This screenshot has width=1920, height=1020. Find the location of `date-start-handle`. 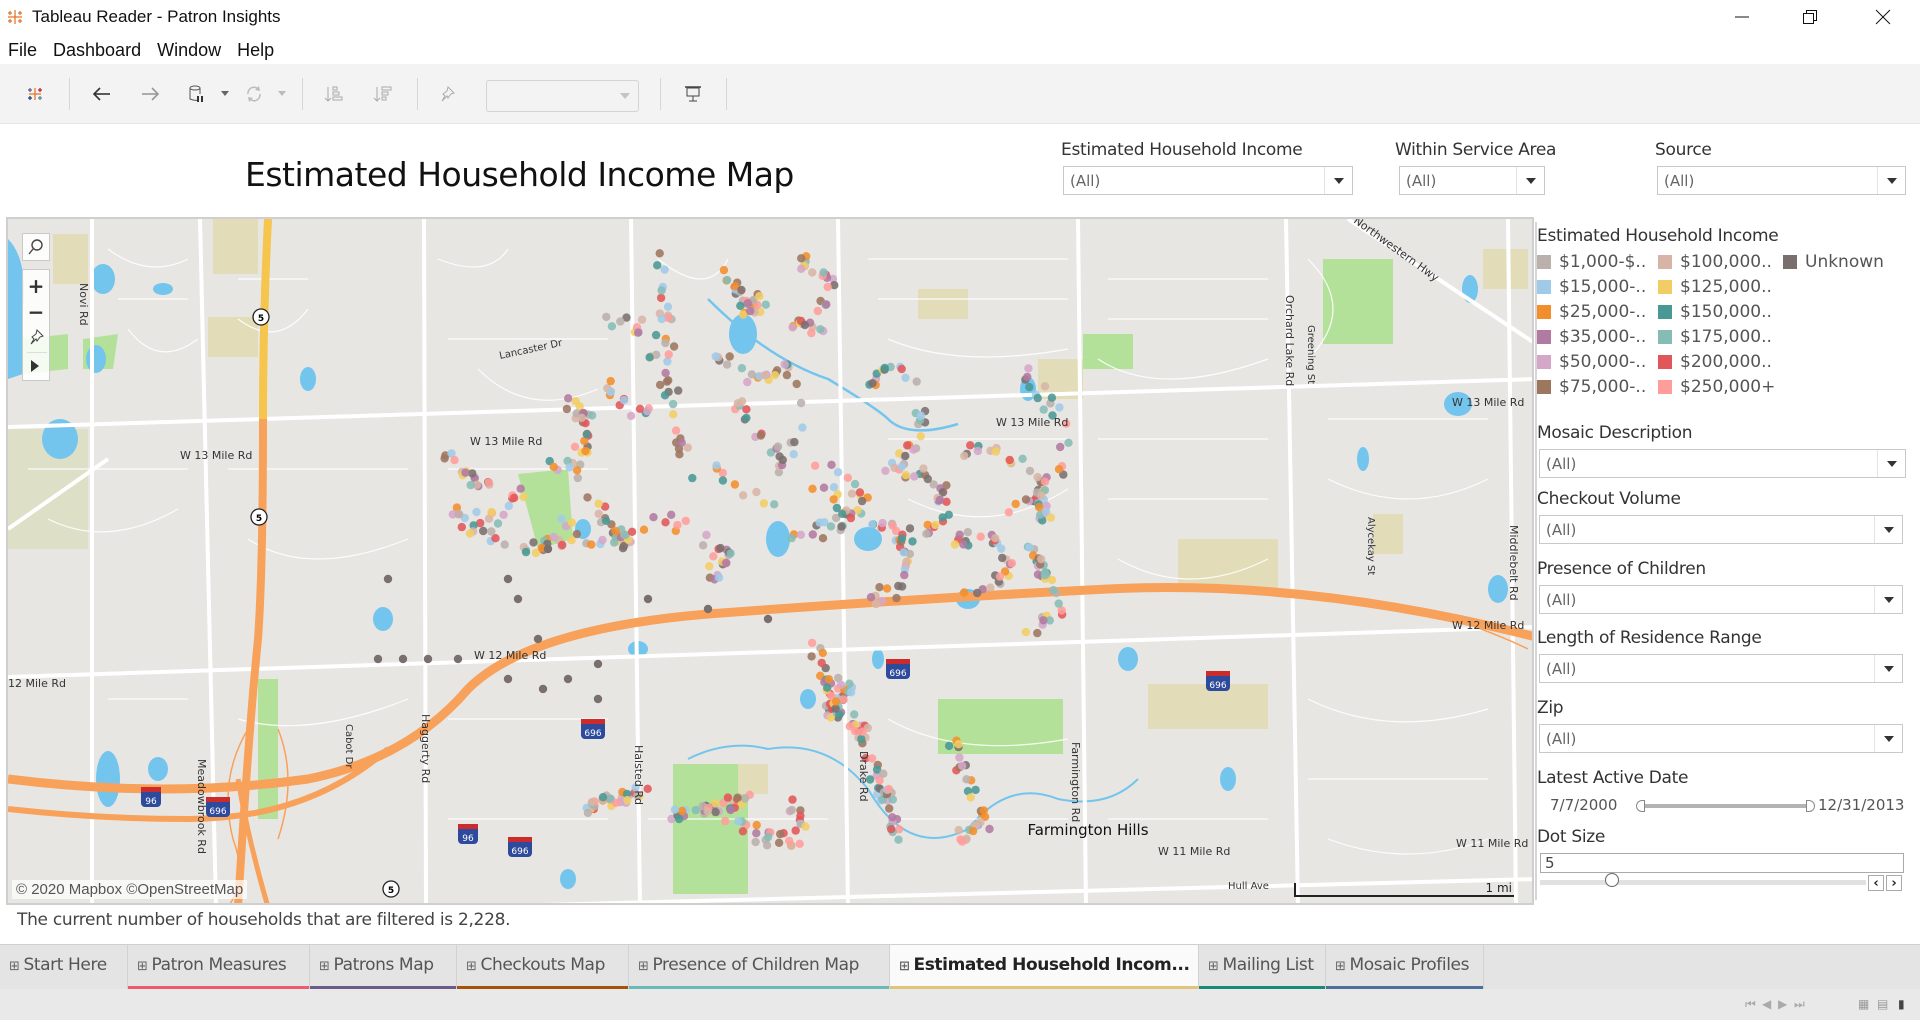

date-start-handle is located at coordinates (1640, 806).